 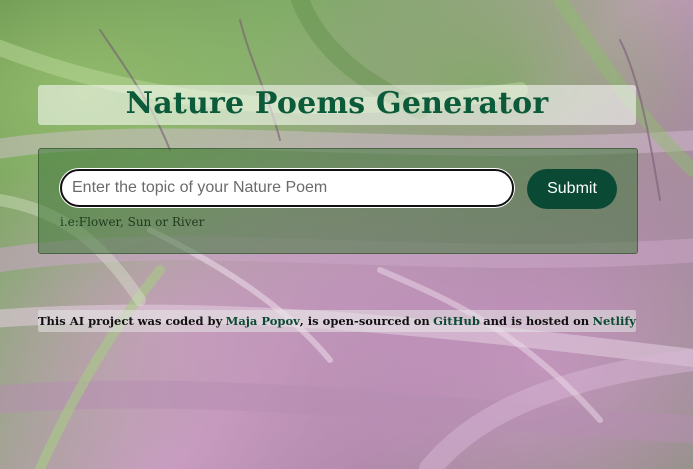 What do you see at coordinates (536, 321) in the screenshot?
I see `footer-and-text: and is hosted on` at bounding box center [536, 321].